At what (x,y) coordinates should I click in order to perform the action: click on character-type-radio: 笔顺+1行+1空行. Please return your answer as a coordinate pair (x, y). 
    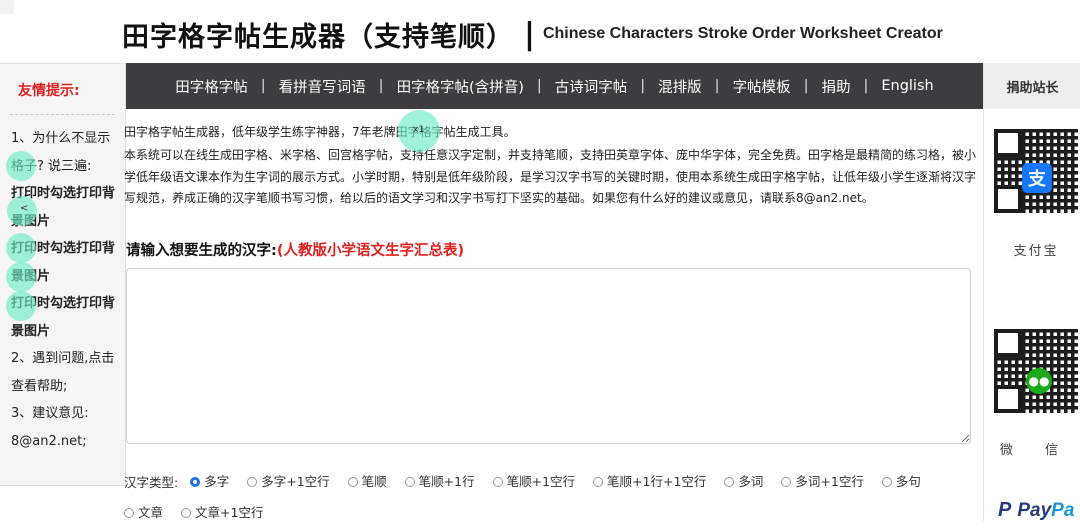
    Looking at the image, I should click on (649, 482).